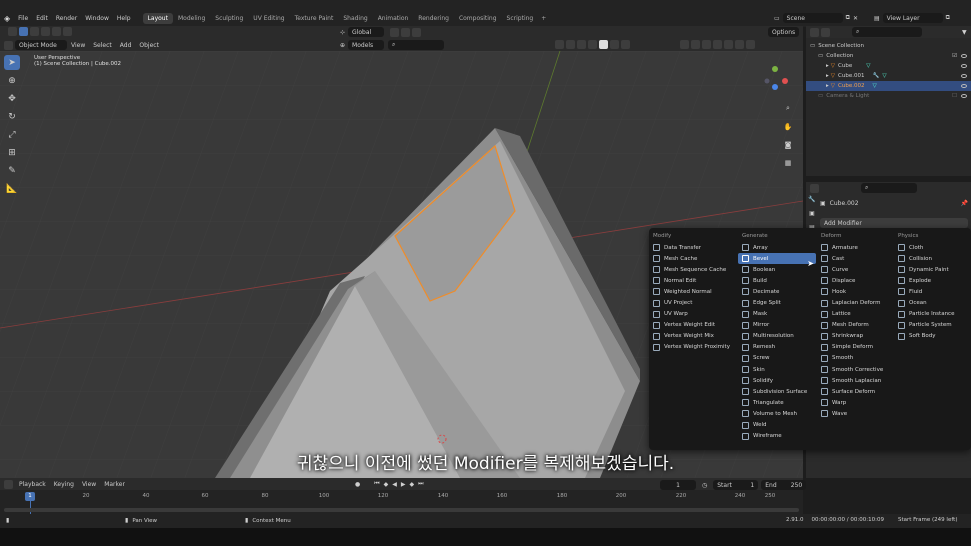 This screenshot has width=971, height=546. Describe the element at coordinates (887, 32) in the screenshot. I see `outliner-search-input: ⌕` at that location.